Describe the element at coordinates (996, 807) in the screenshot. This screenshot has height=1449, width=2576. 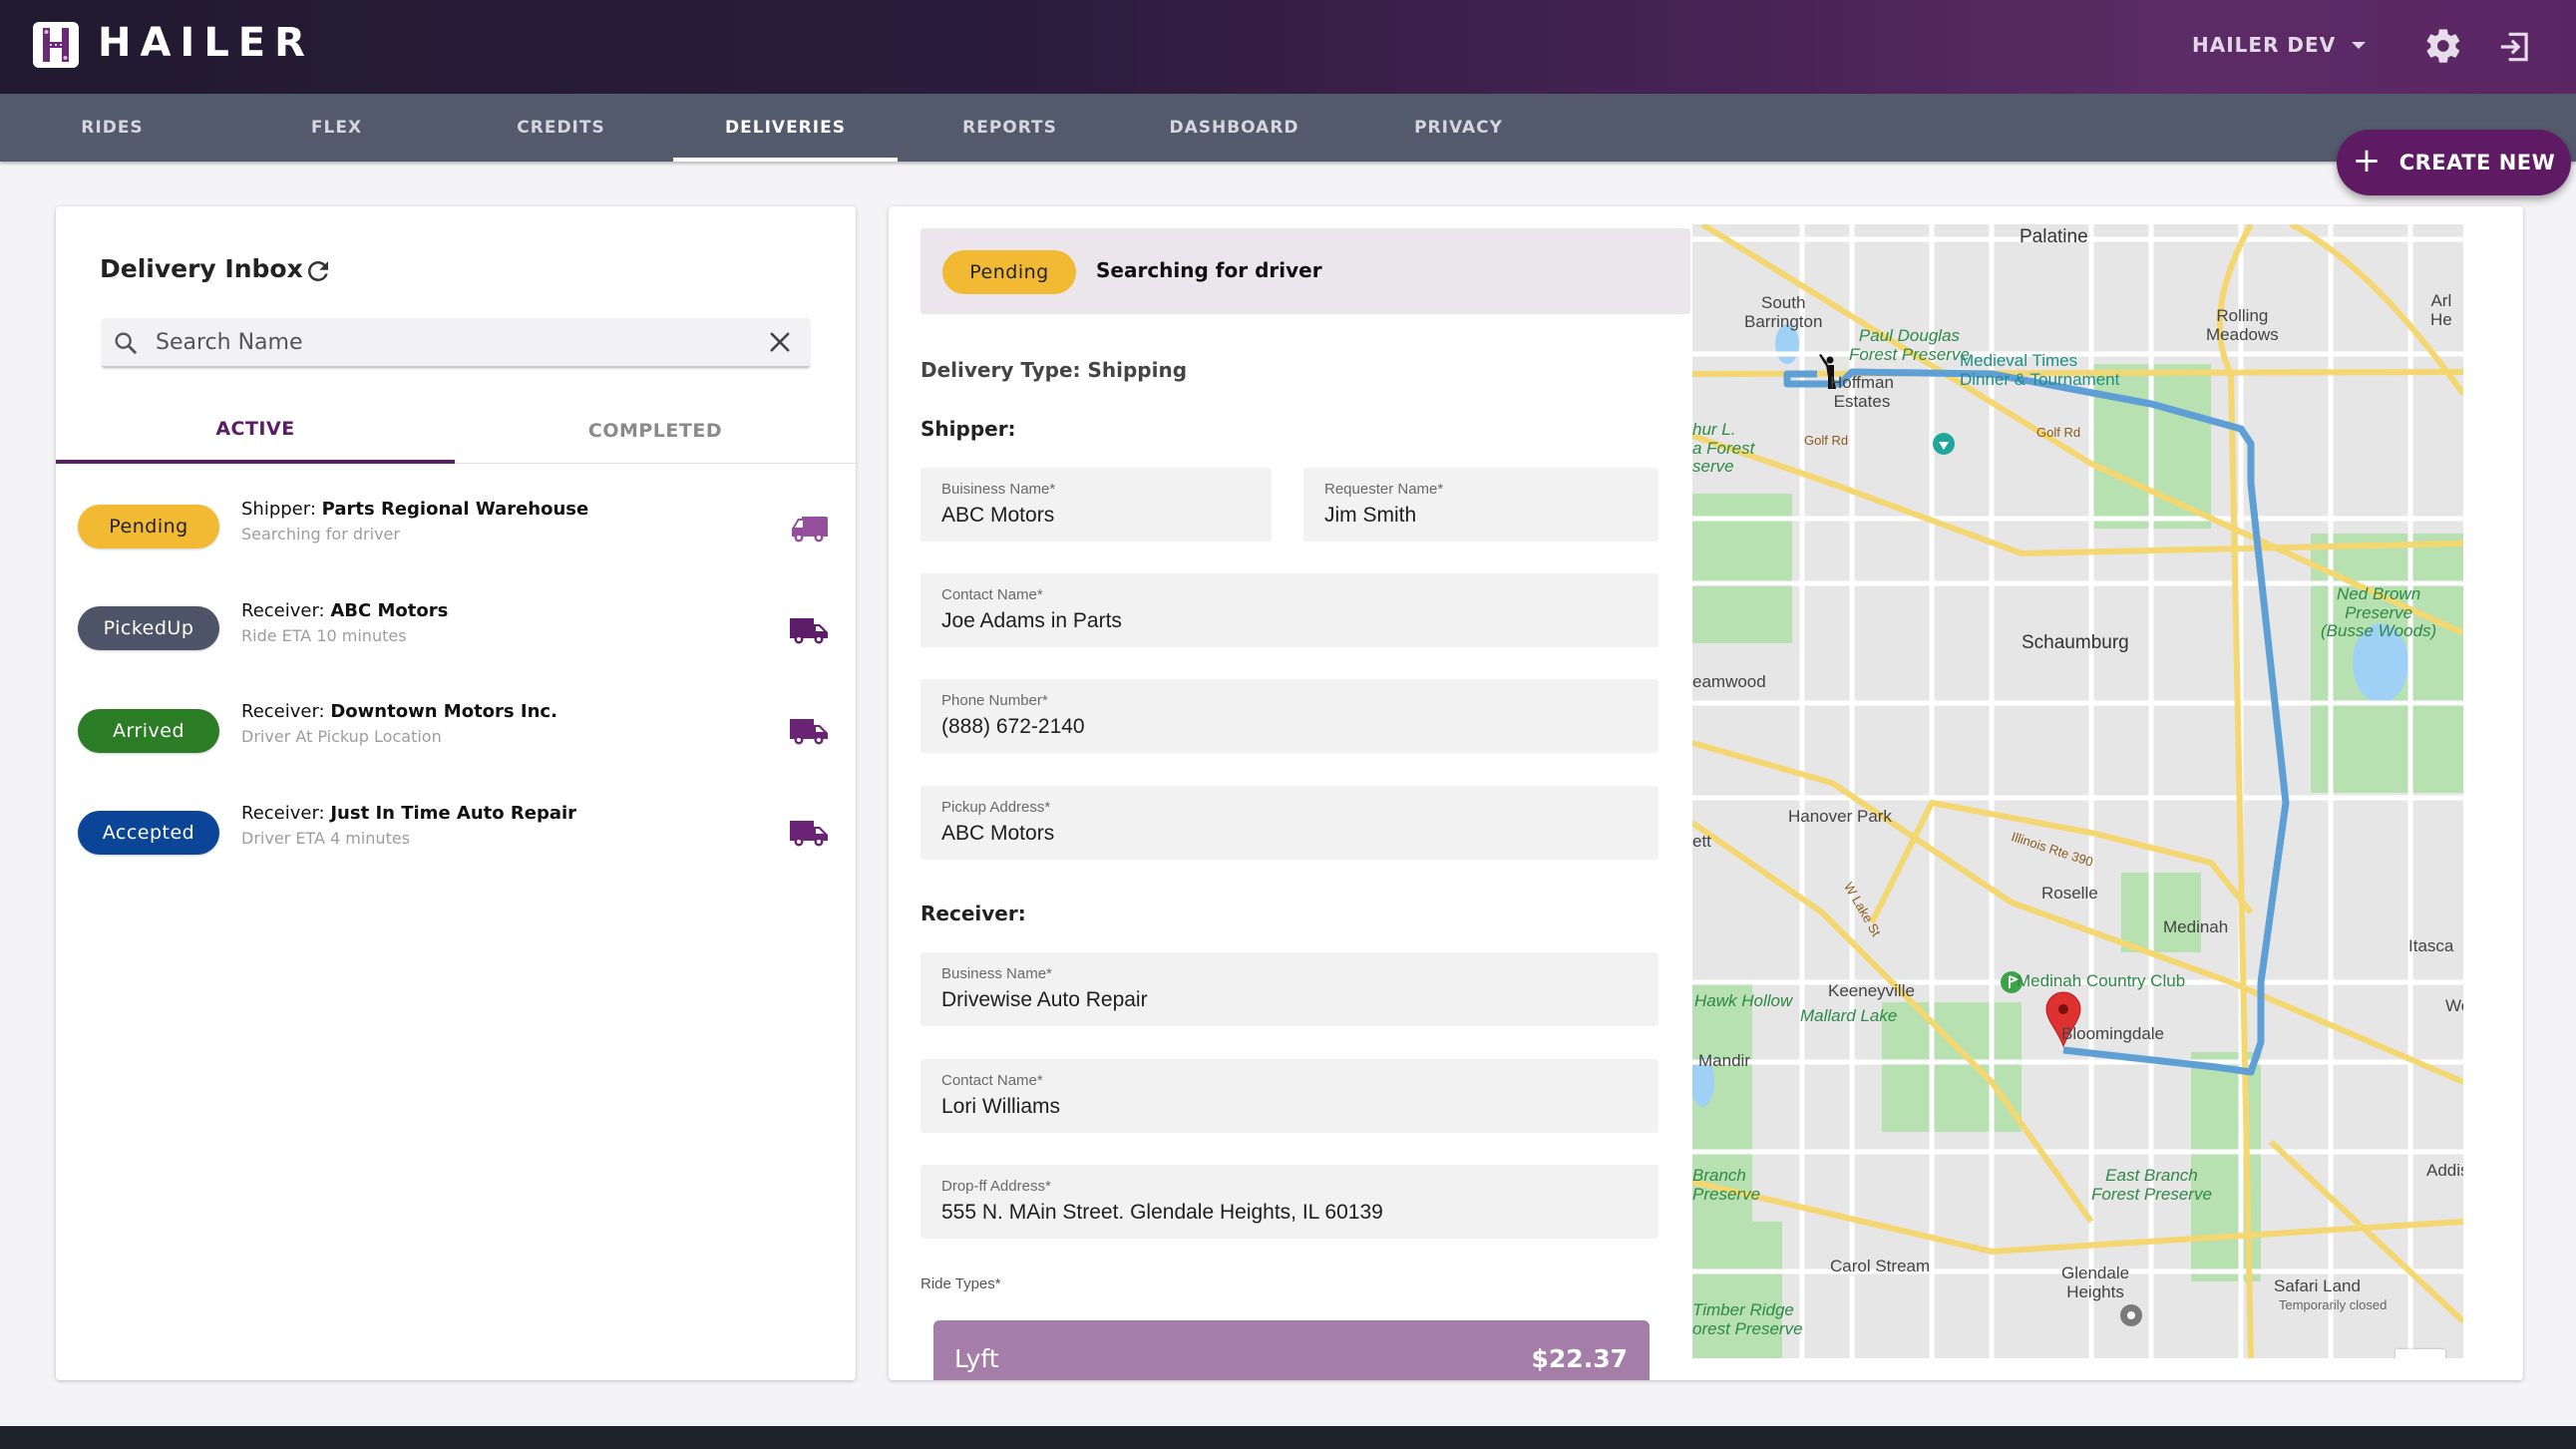
I see `field-label: Pickup Address*` at that location.